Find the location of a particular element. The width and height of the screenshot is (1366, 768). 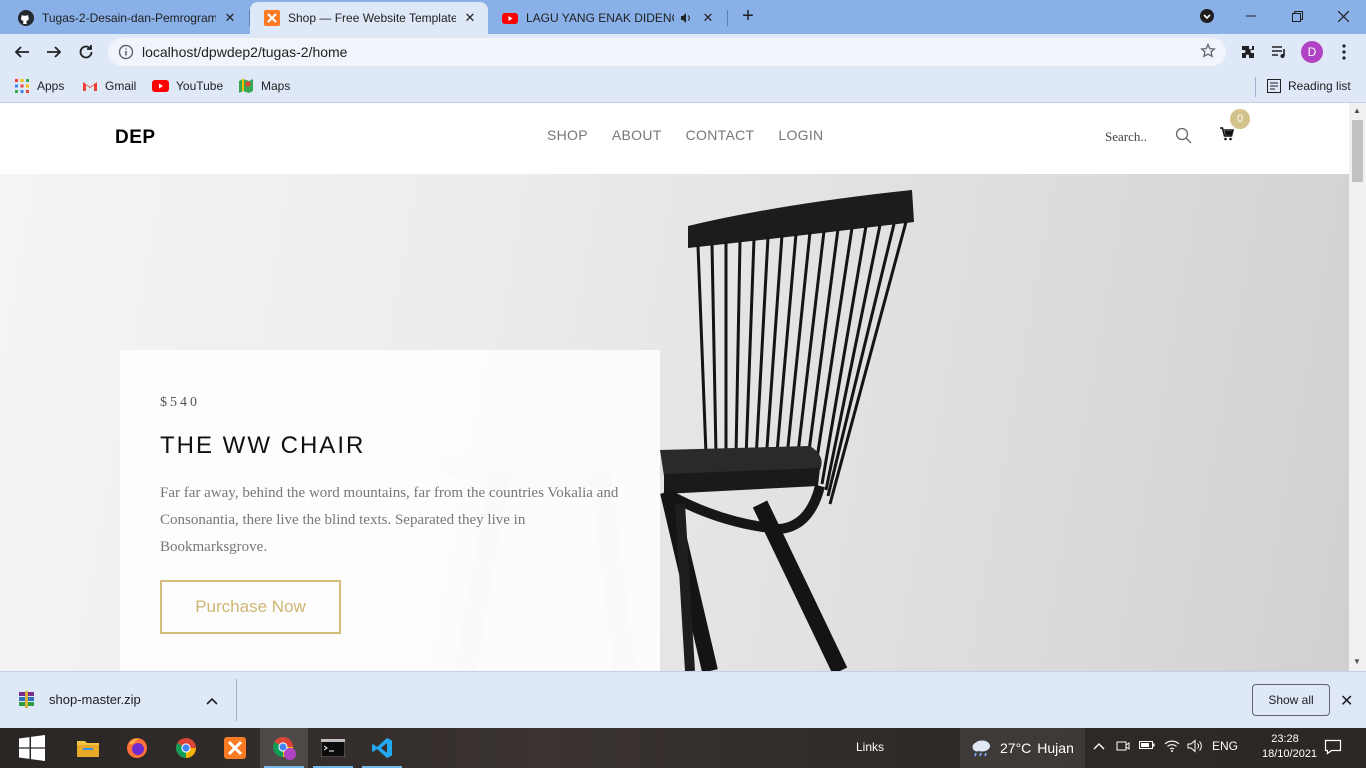

weather-temperature: 27°C is located at coordinates (1016, 748).